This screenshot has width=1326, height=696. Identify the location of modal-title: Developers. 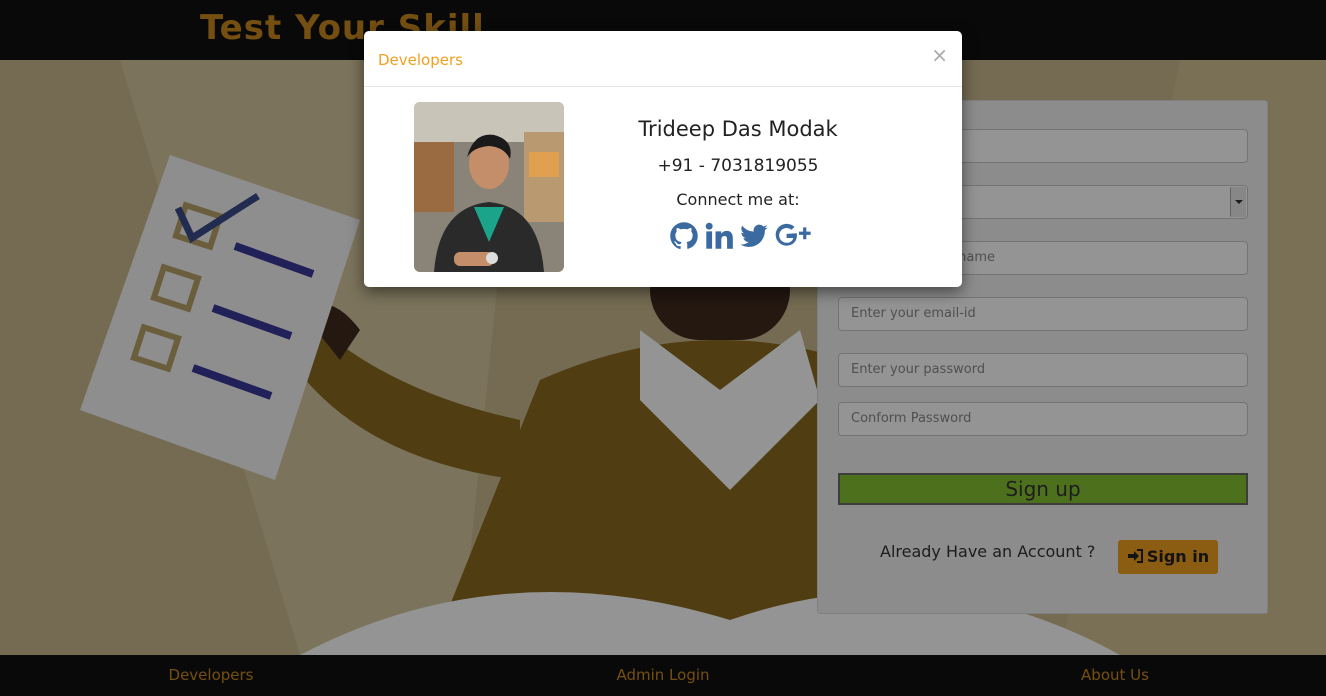
(420, 60).